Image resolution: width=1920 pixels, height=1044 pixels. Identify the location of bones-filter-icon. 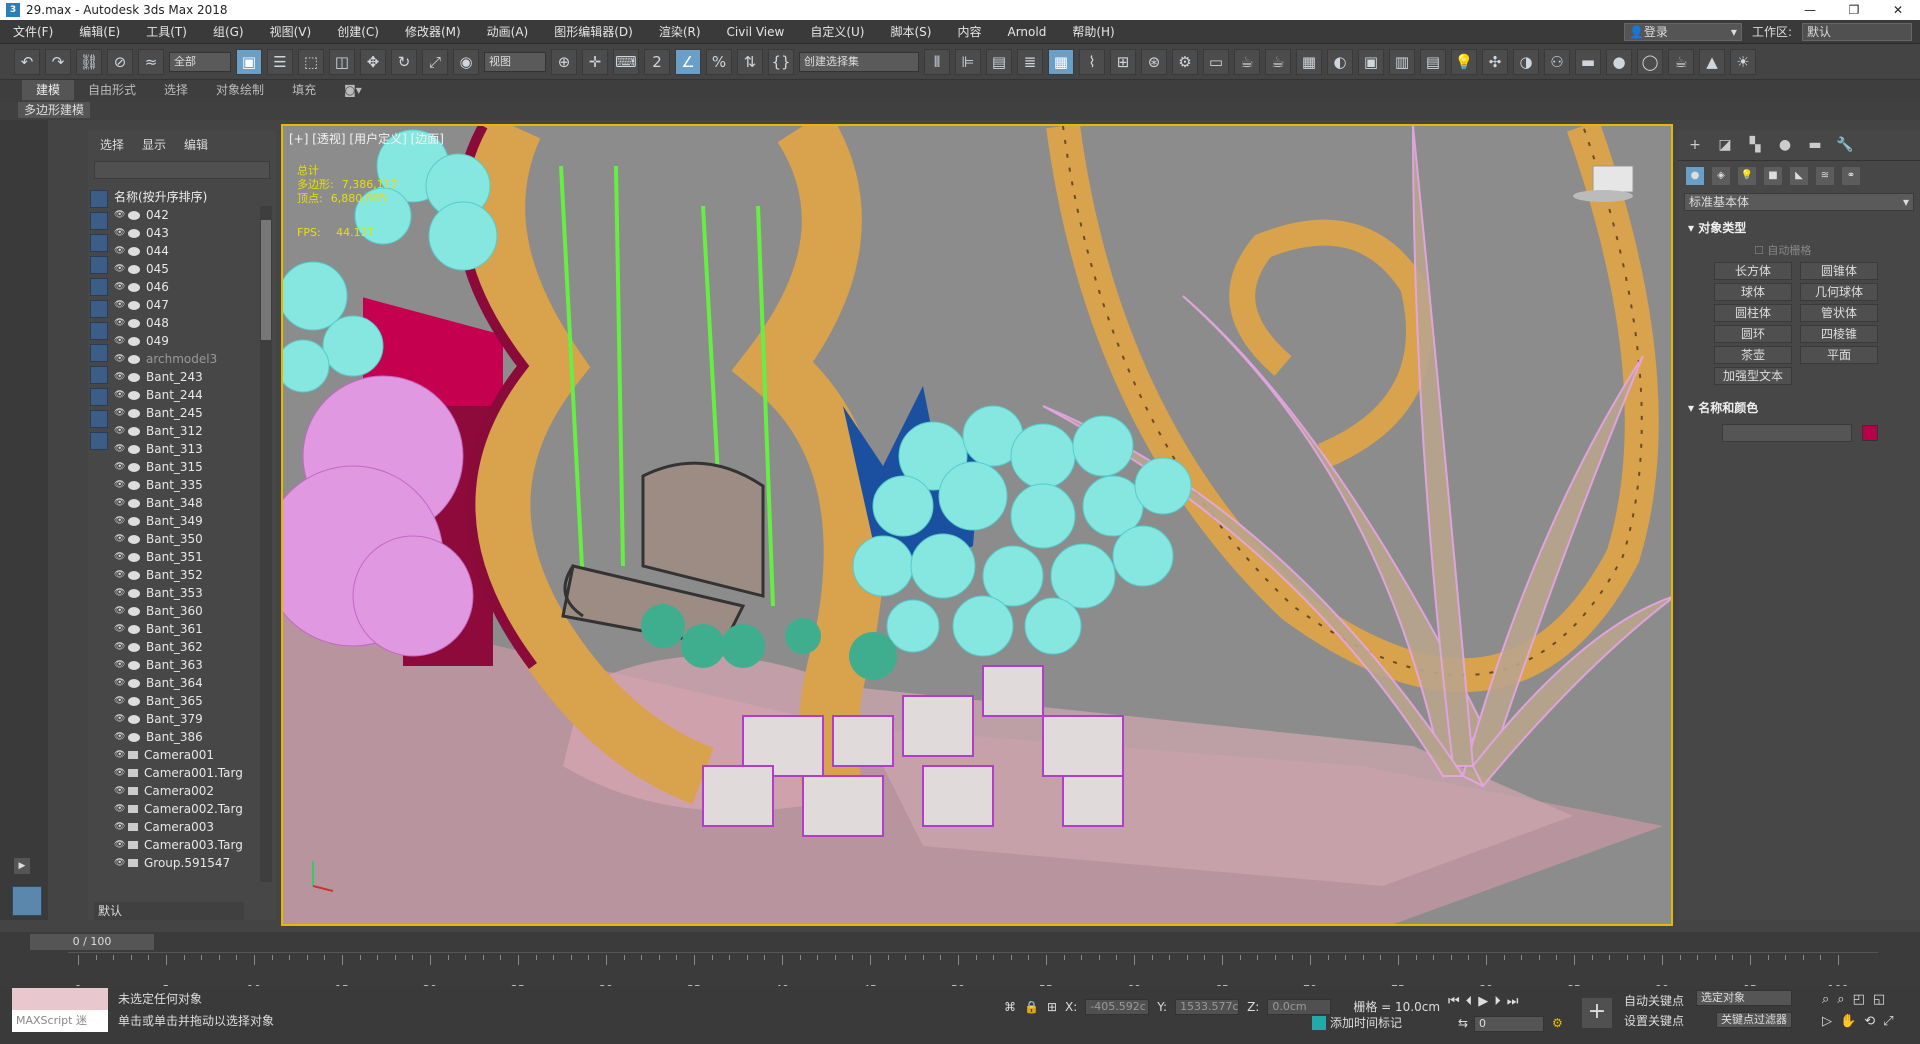
(99, 375).